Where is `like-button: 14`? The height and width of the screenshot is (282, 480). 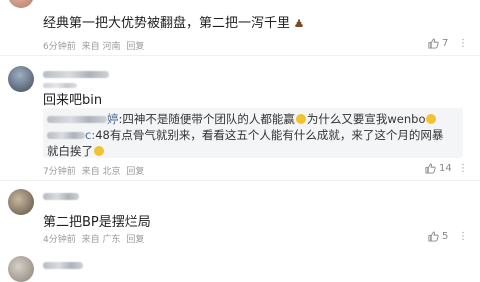 like-button: 14 is located at coordinates (438, 168).